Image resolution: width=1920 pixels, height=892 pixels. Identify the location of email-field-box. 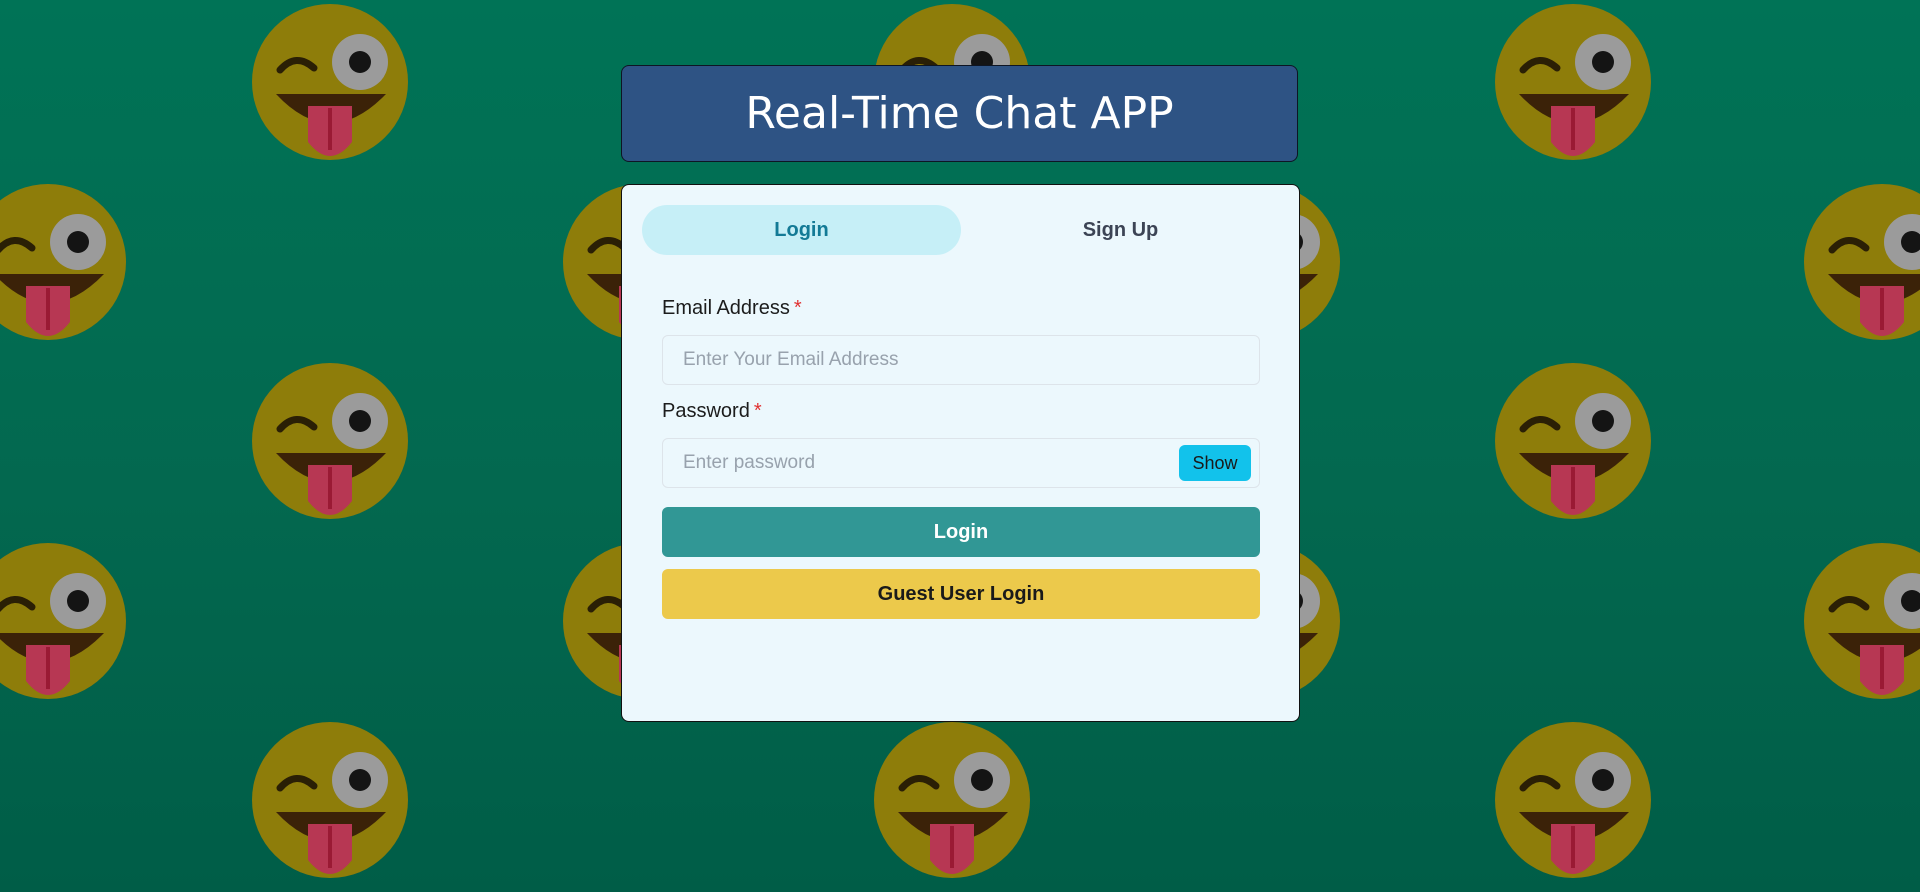
(961, 360).